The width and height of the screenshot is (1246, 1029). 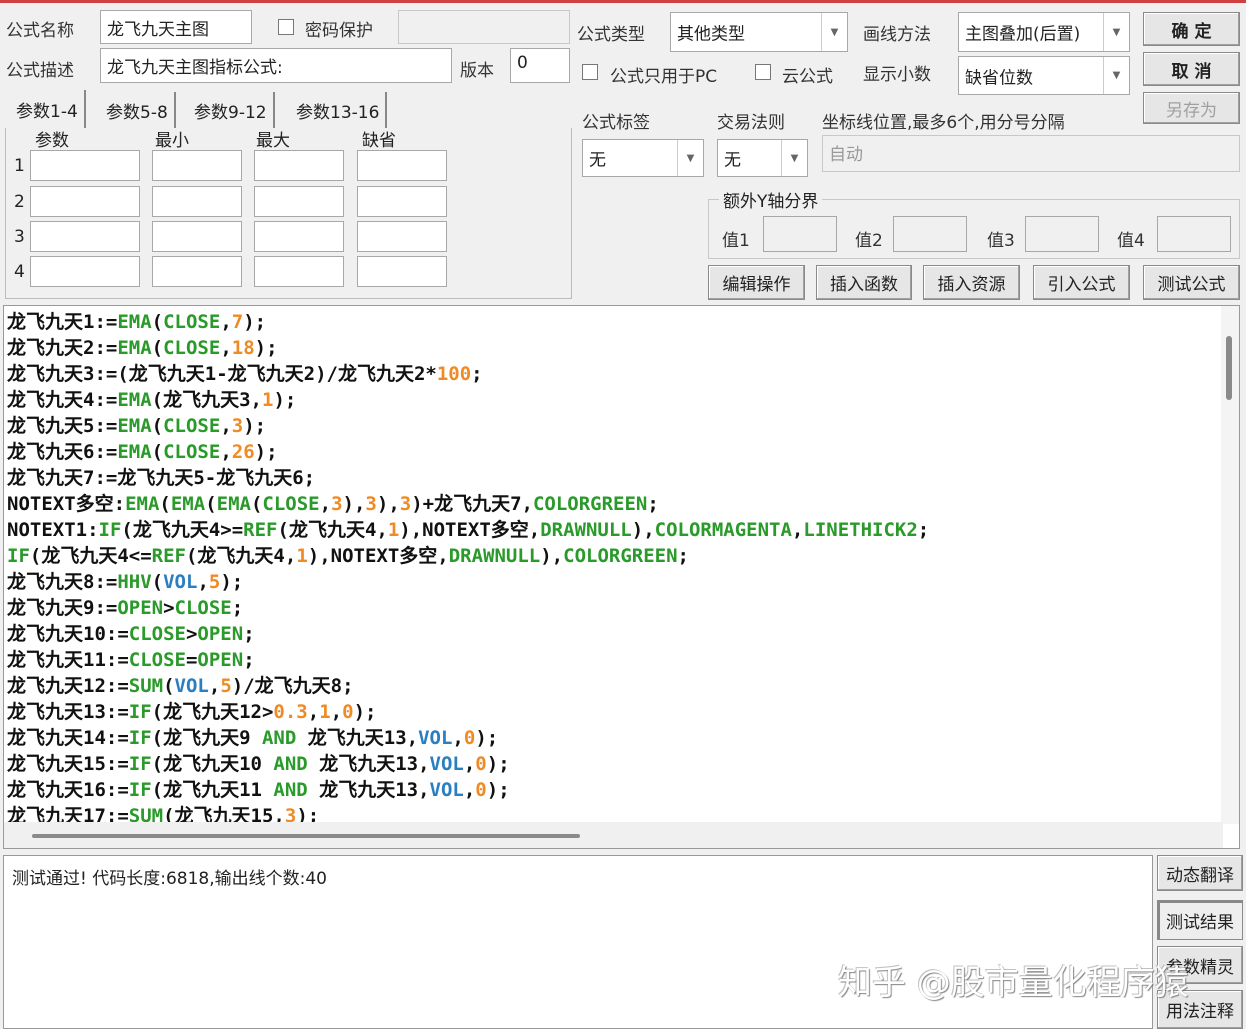 I want to click on code-line: 龙飞九天1:=EMA(CLOSE,7);, so click(x=468, y=322).